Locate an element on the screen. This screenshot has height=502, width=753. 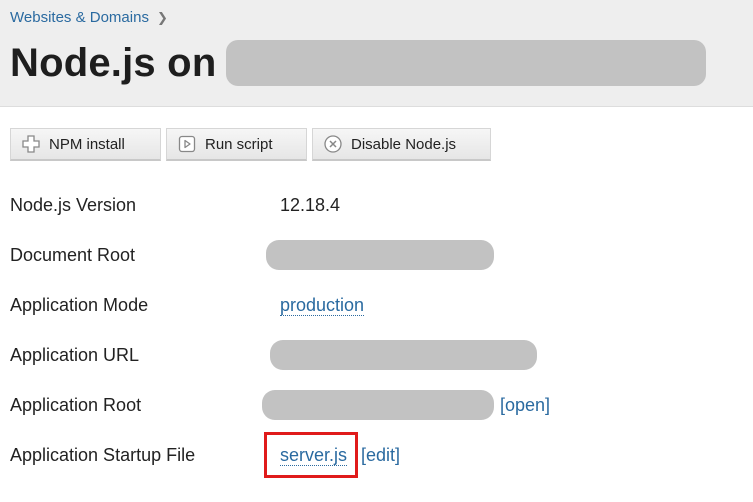
plus-icon is located at coordinates (31, 144).